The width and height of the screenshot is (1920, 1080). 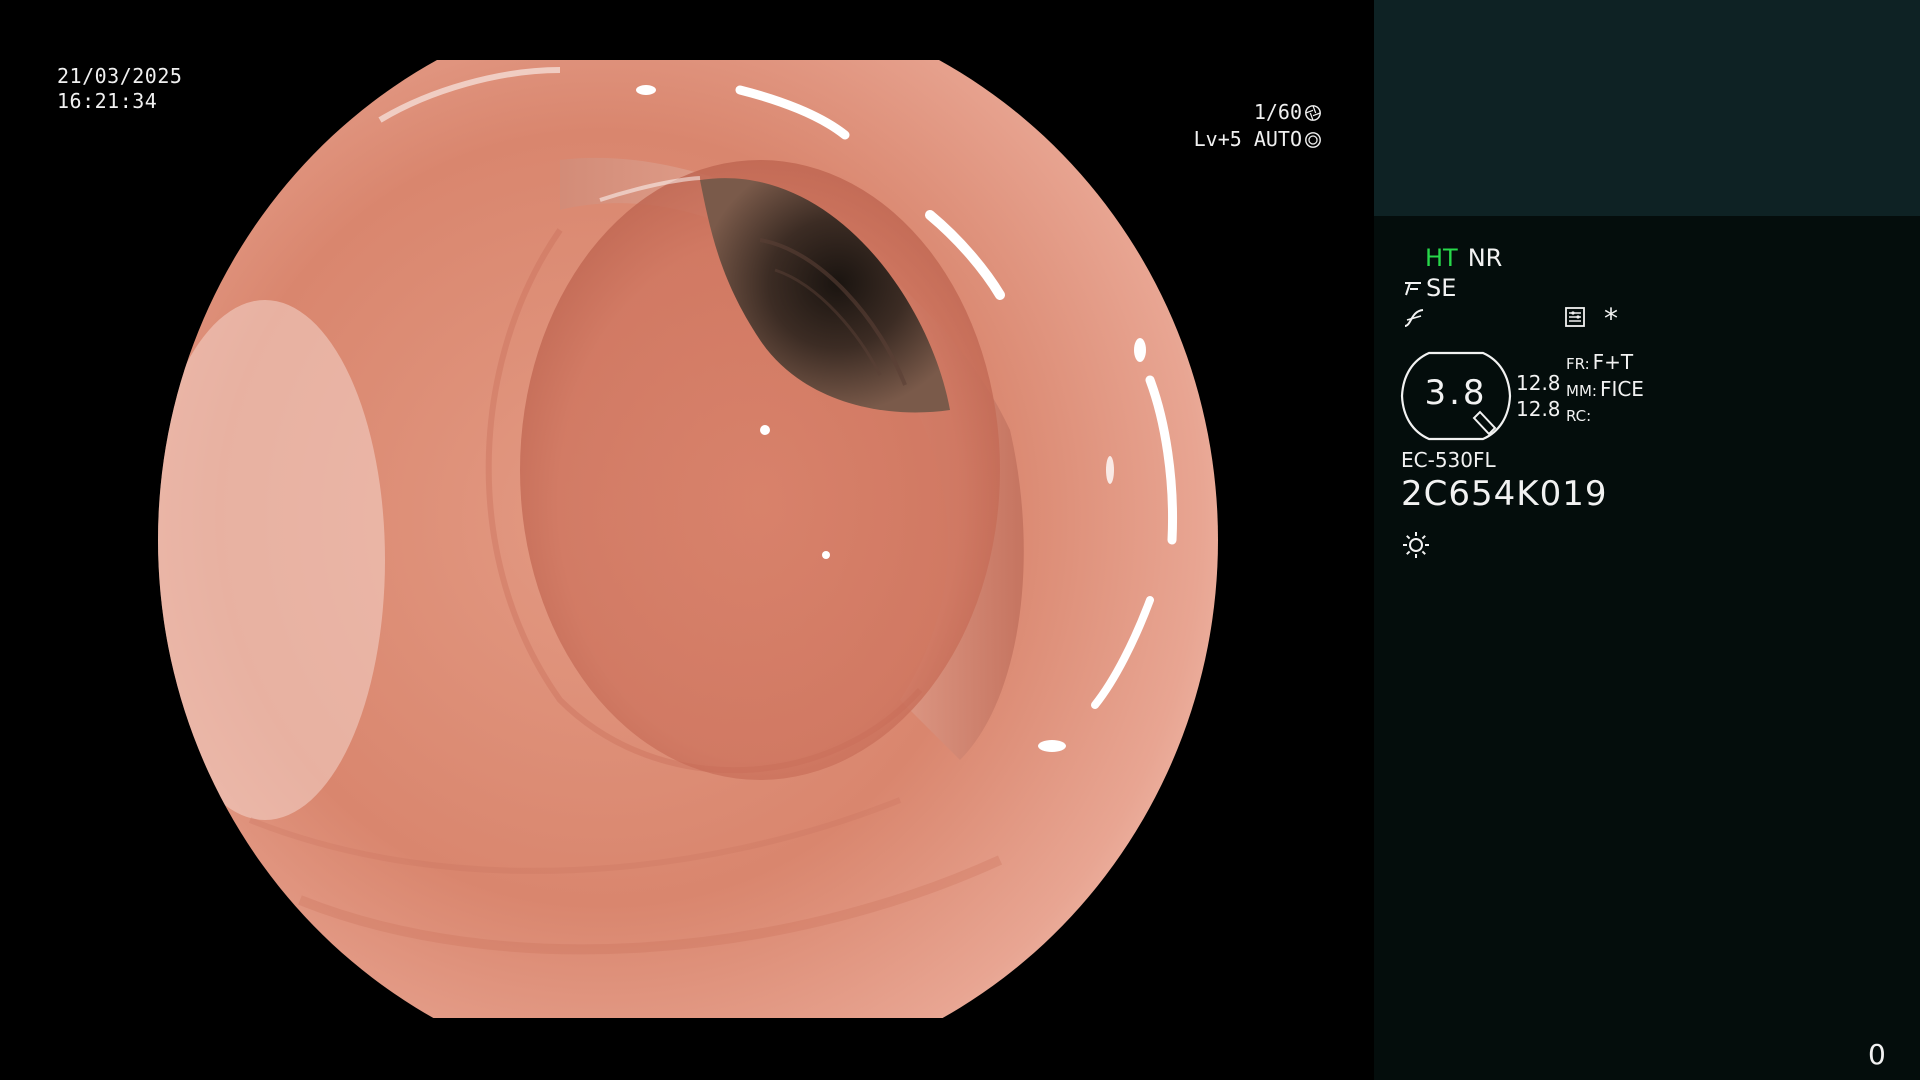 What do you see at coordinates (1313, 112) in the screenshot?
I see `aperture-icon` at bounding box center [1313, 112].